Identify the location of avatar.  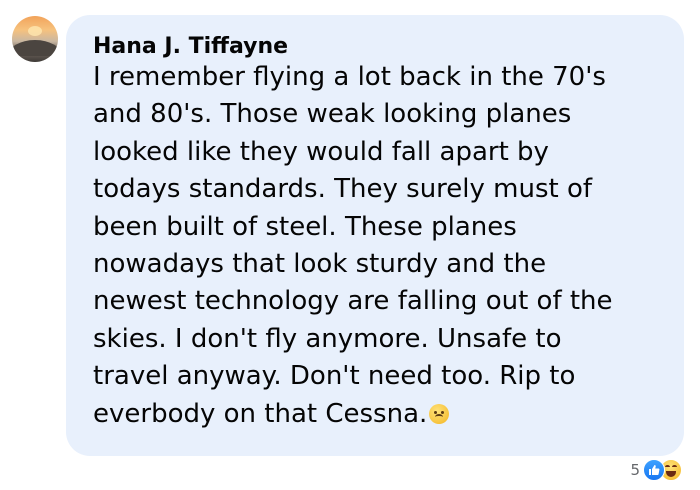
(35, 39).